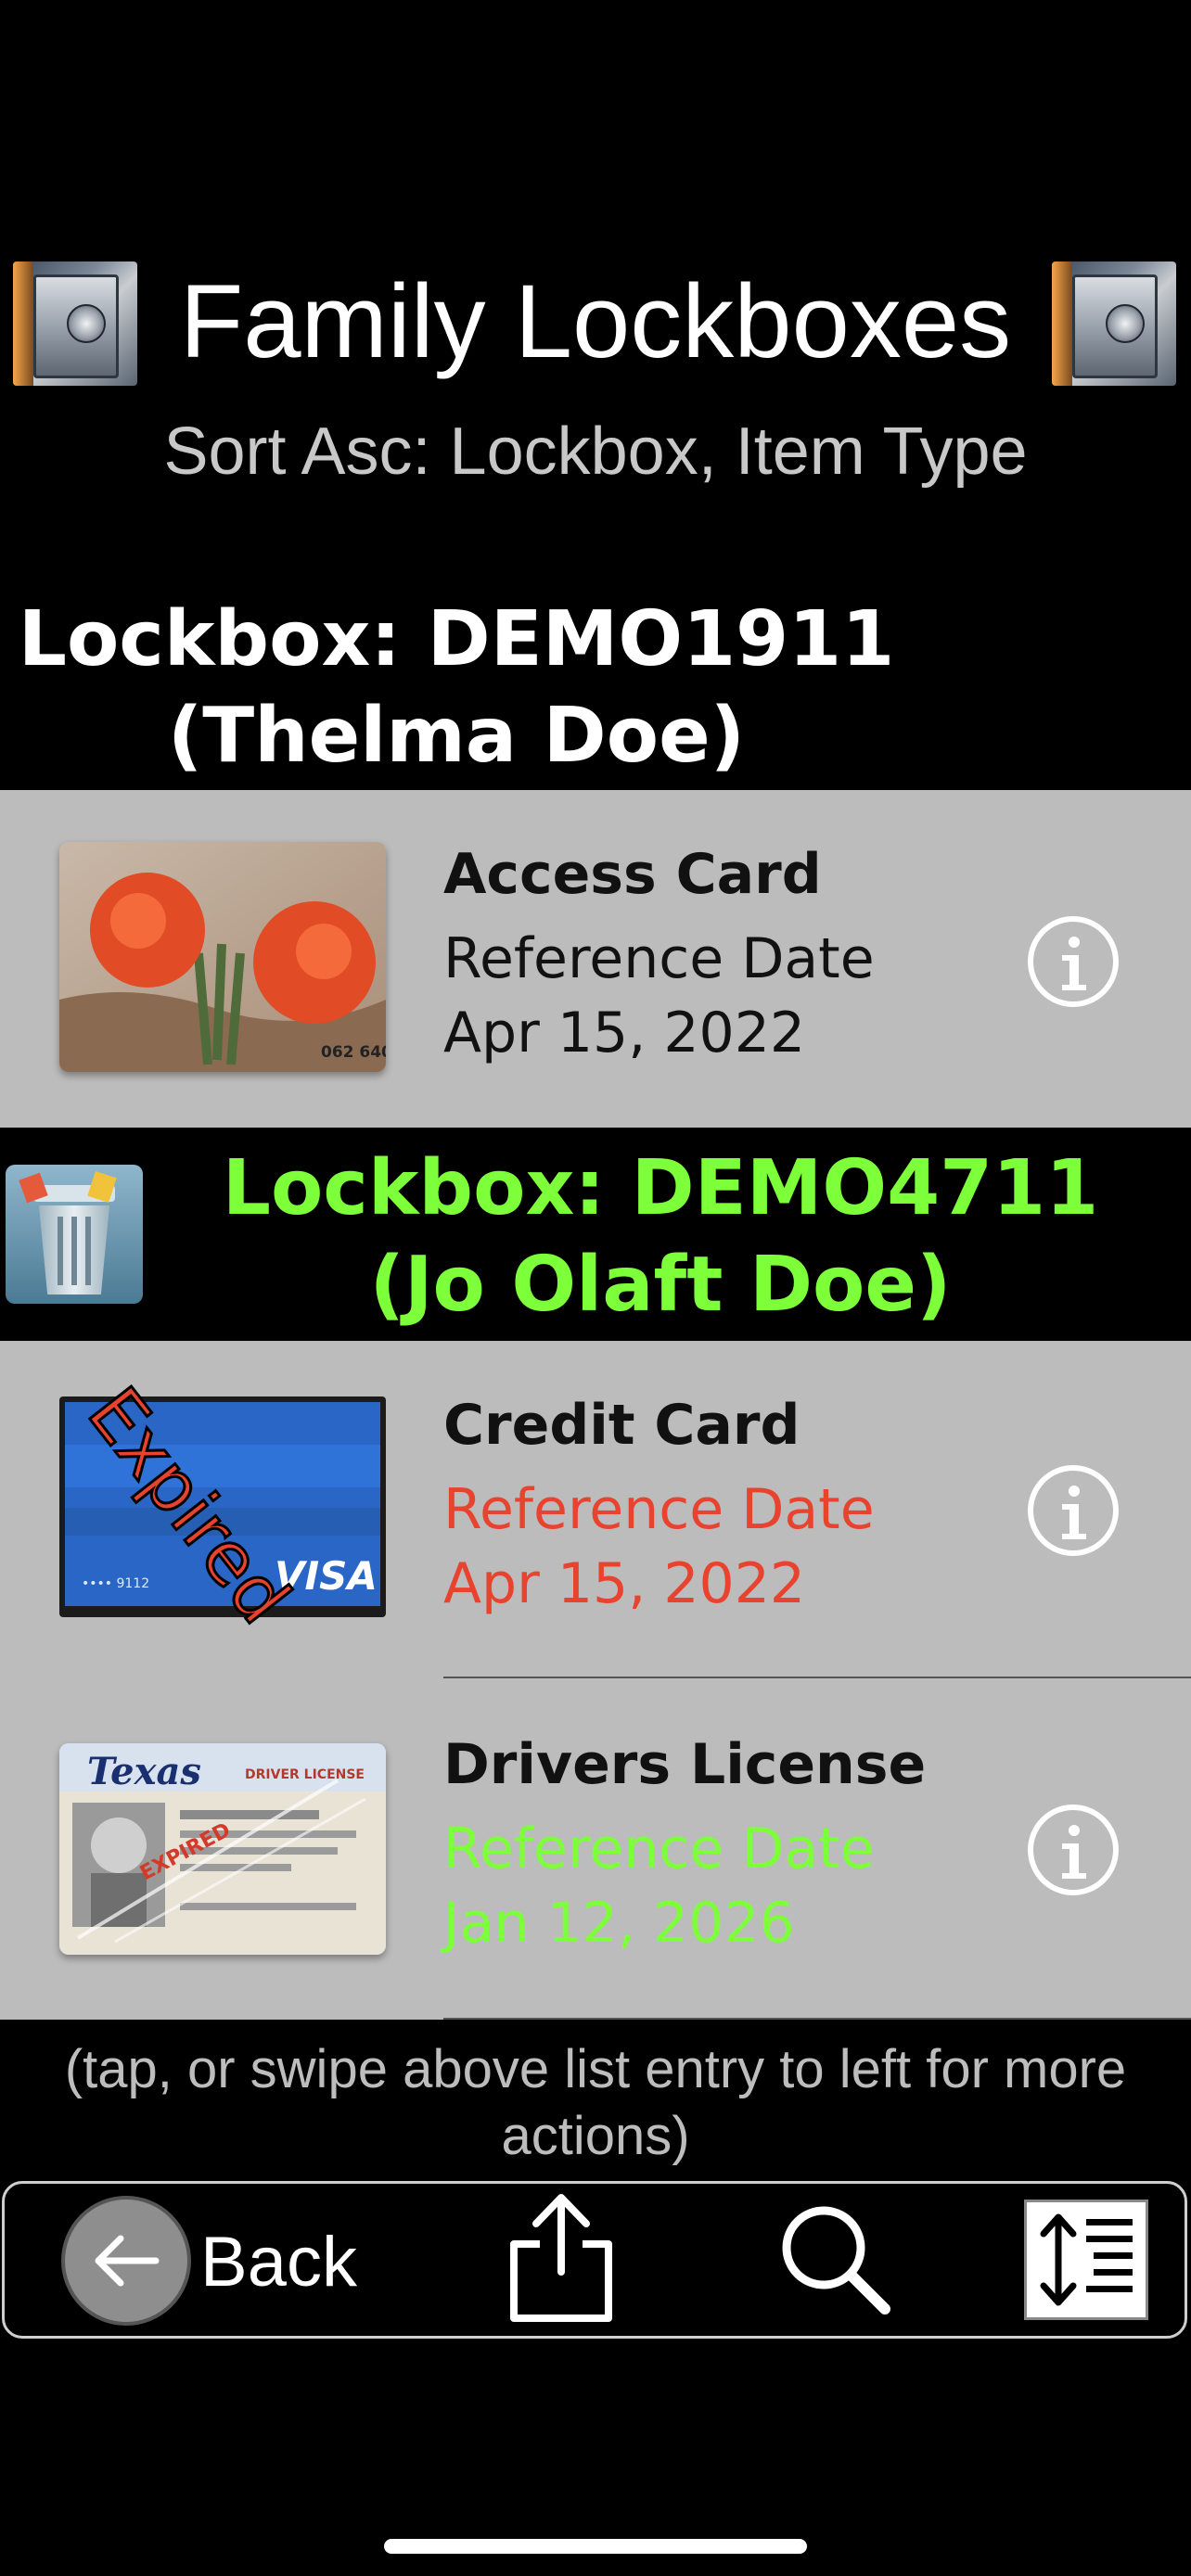 This screenshot has height=2576, width=1191. I want to click on item-type: Drivers License, so click(685, 1765).